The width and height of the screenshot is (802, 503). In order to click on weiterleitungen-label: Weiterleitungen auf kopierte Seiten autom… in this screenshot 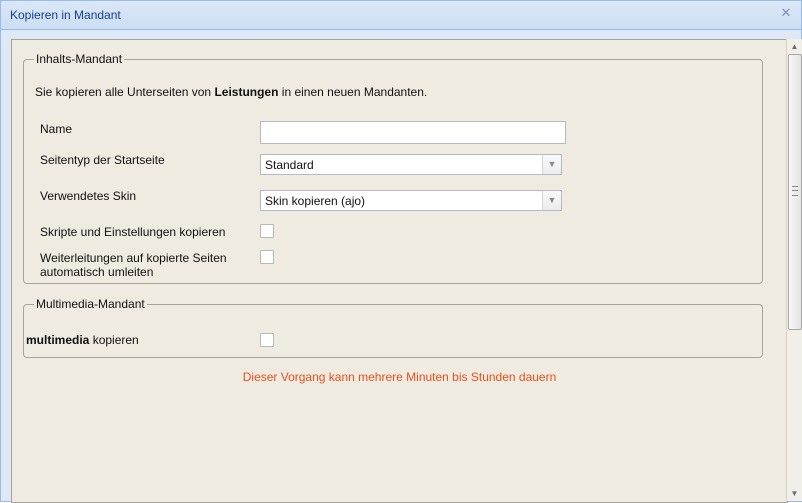, I will do `click(133, 265)`.